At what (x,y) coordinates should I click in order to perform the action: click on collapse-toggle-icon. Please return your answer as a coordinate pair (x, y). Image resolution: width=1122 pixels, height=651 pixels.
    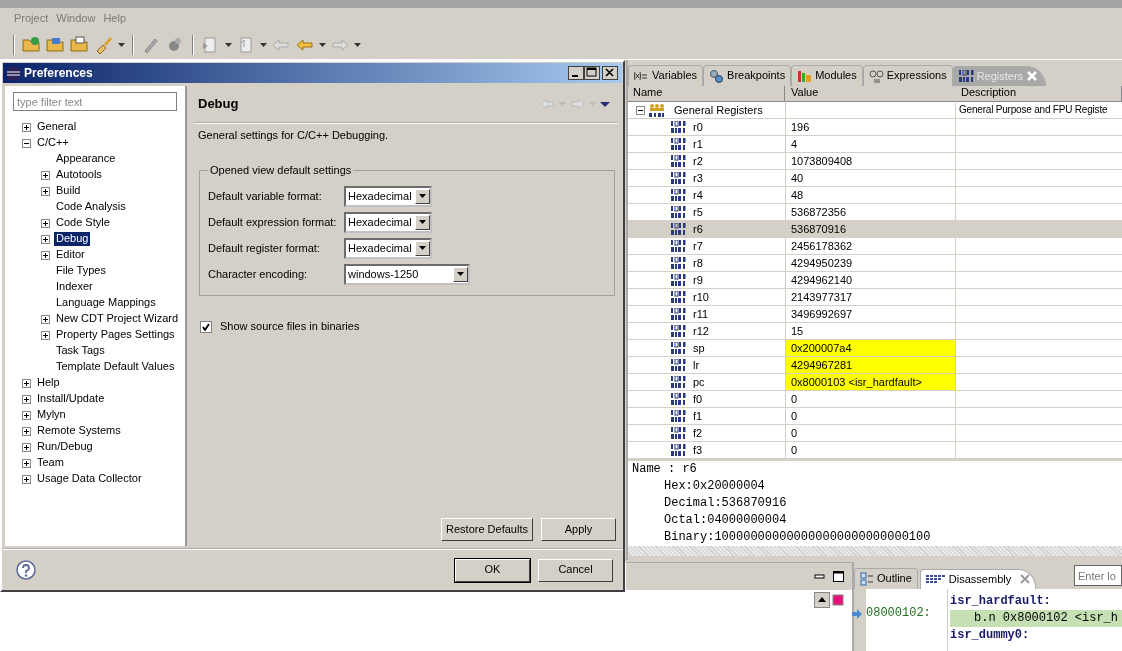
    Looking at the image, I should click on (640, 110).